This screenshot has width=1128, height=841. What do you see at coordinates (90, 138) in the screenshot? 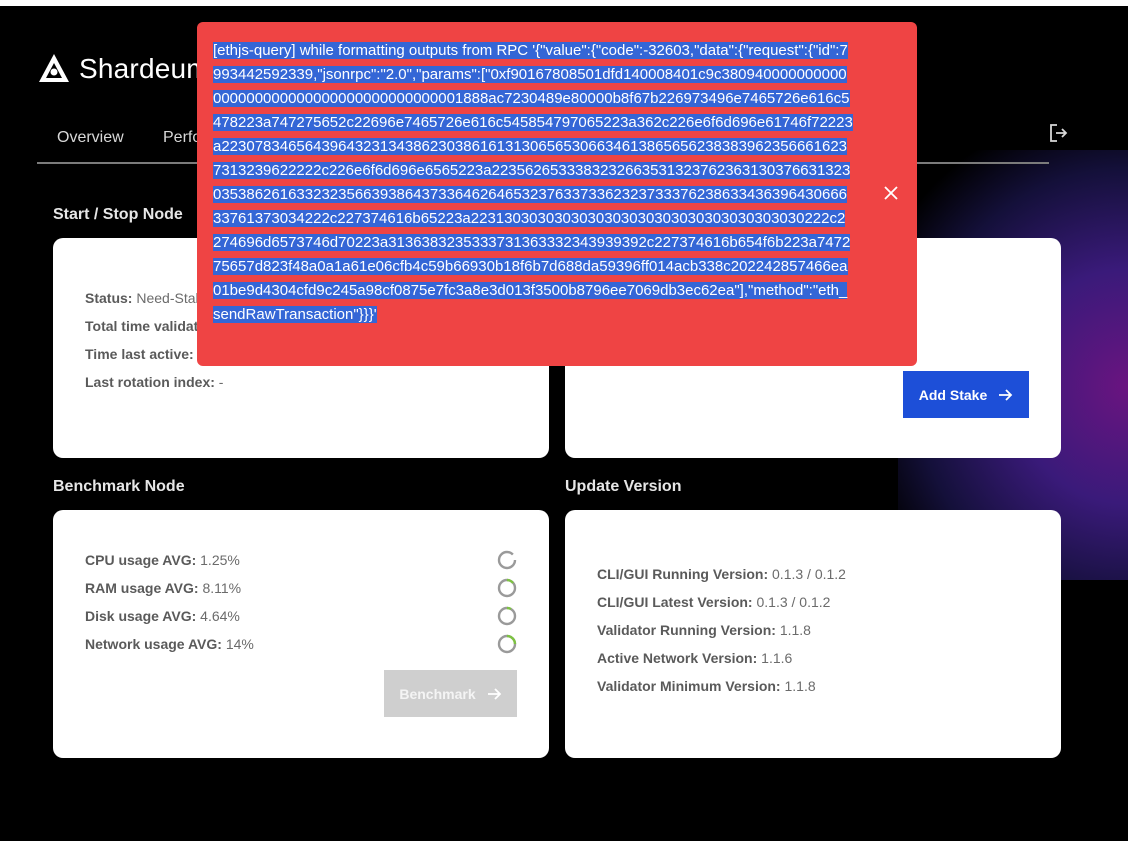
I see `tab-overview: Overview` at bounding box center [90, 138].